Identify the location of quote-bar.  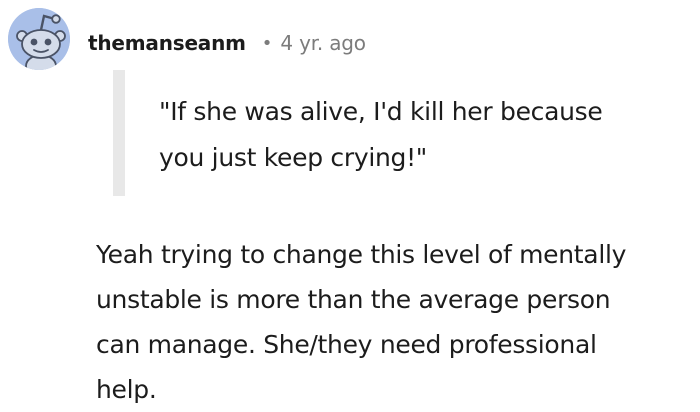
(119, 133).